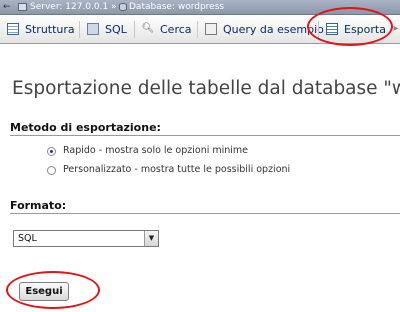  I want to click on sql-icon, so click(93, 29).